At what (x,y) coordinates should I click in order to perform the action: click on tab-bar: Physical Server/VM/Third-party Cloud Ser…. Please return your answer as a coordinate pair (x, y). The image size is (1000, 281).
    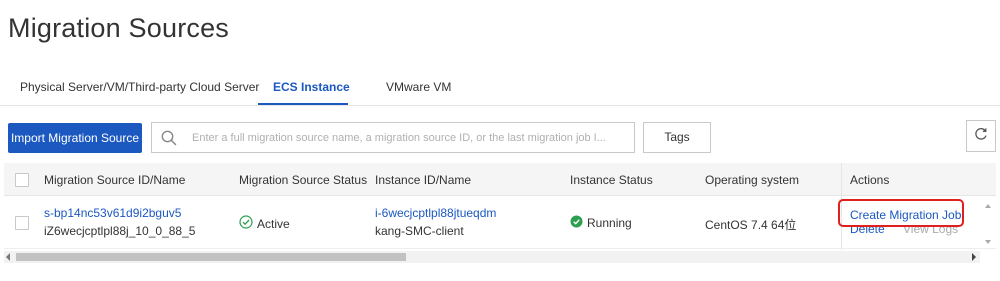
    Looking at the image, I should click on (500, 88).